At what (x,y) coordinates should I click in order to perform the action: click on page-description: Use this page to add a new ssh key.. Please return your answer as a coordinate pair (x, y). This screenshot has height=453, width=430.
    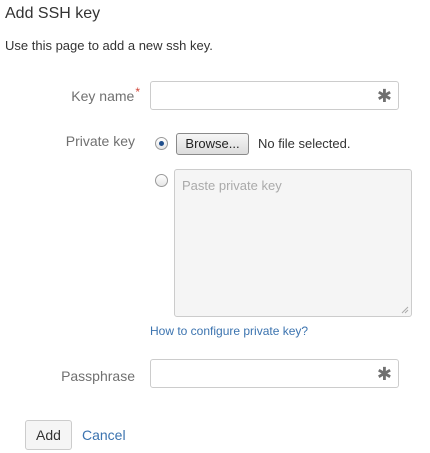
    Looking at the image, I should click on (109, 45).